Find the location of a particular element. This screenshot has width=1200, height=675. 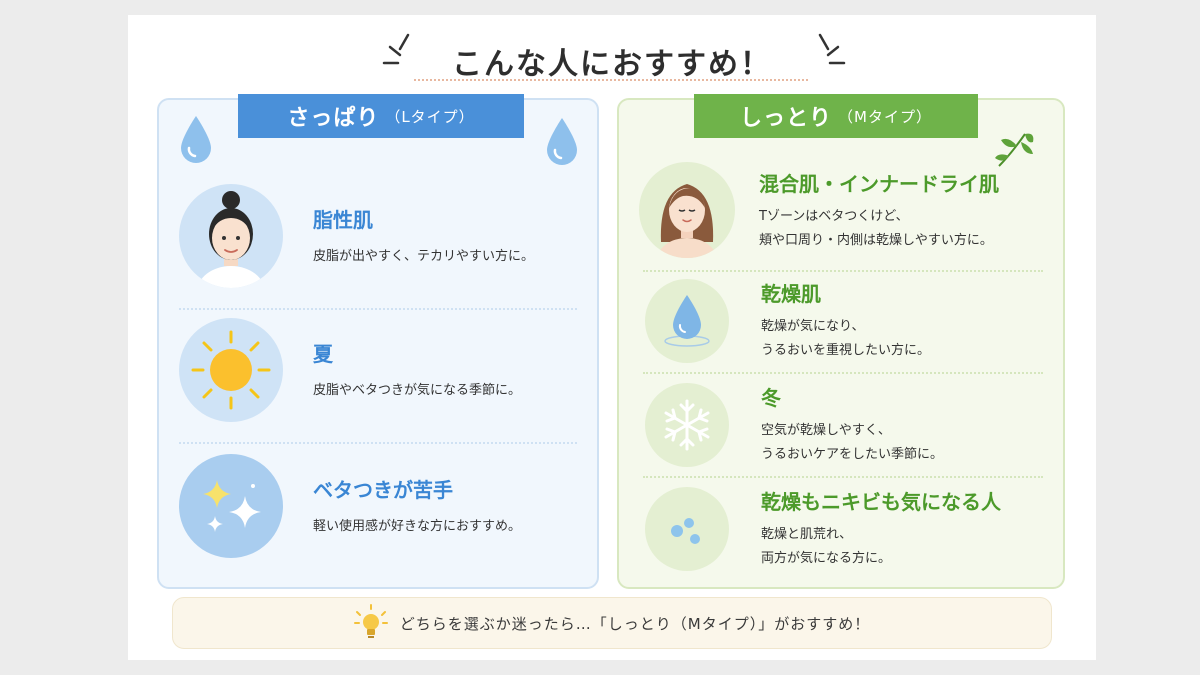

snowflake-icon is located at coordinates (687, 424).